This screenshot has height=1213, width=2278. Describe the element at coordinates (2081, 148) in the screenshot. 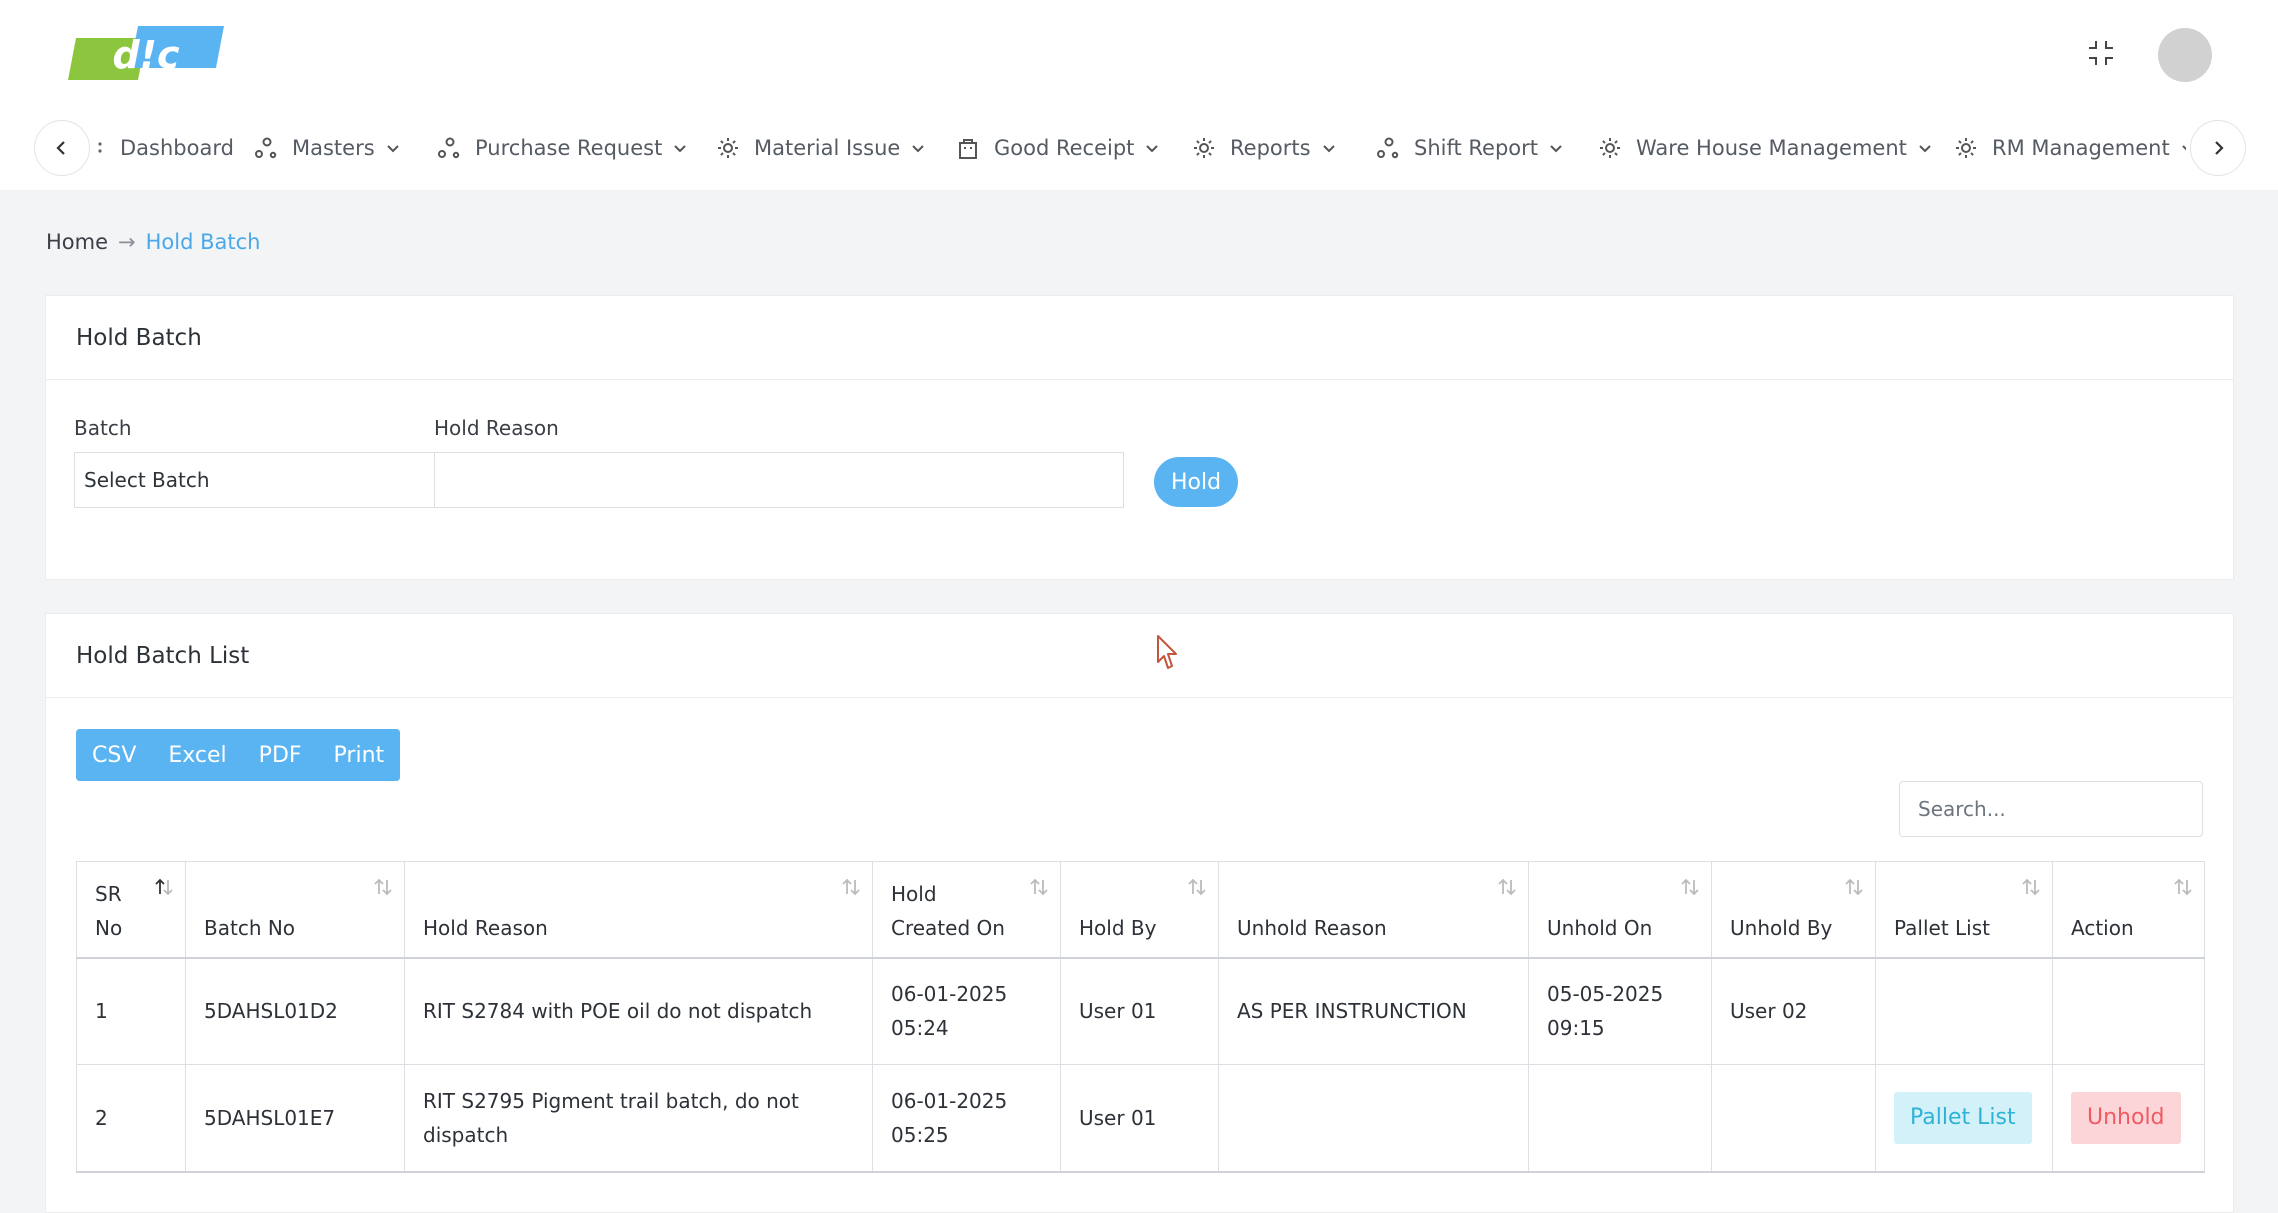

I see `nav-item-label: RM Management` at that location.